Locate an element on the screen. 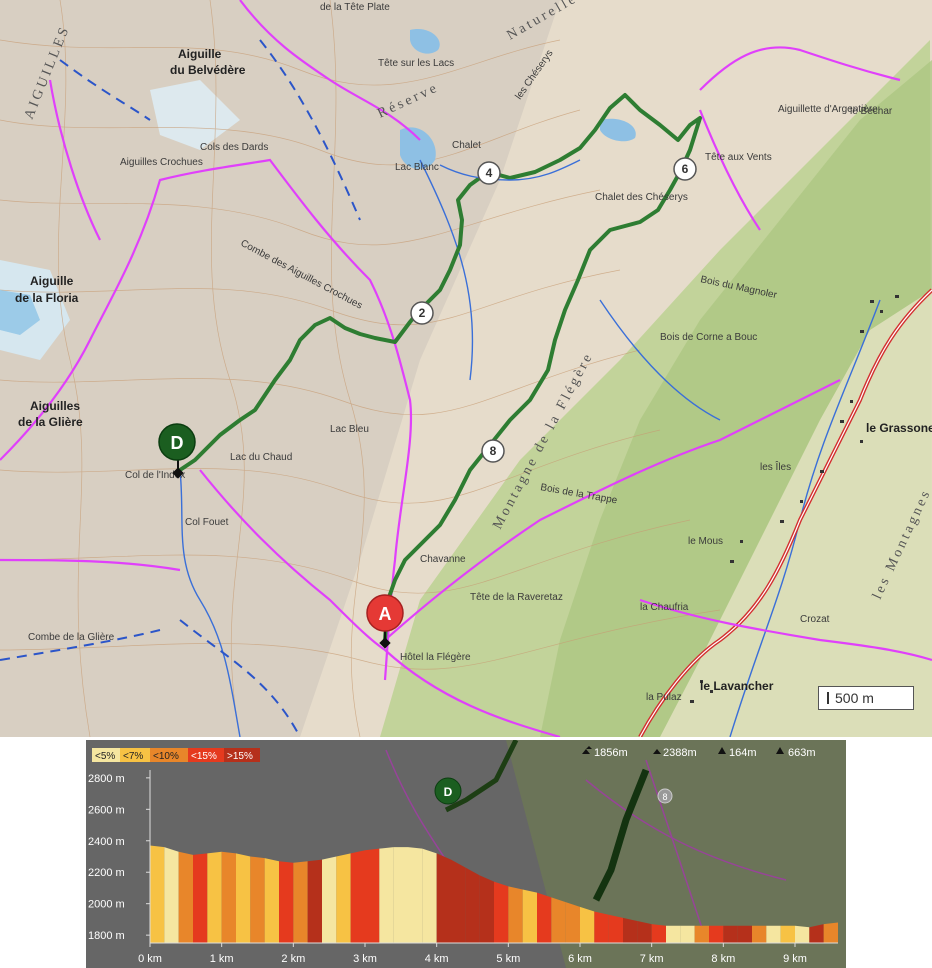 The image size is (932, 968). svg-text: 663m is located at coordinates (802, 753).